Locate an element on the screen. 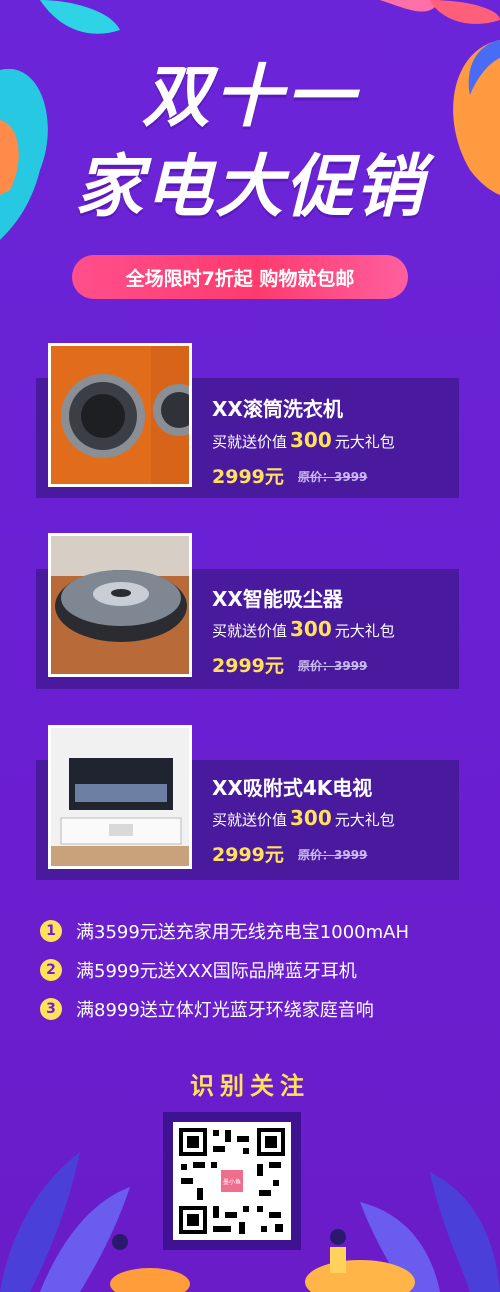 This screenshot has height=1292, width=500. promo-text: 满5999元送XXX国际品牌蓝牙耳机 is located at coordinates (216, 971).